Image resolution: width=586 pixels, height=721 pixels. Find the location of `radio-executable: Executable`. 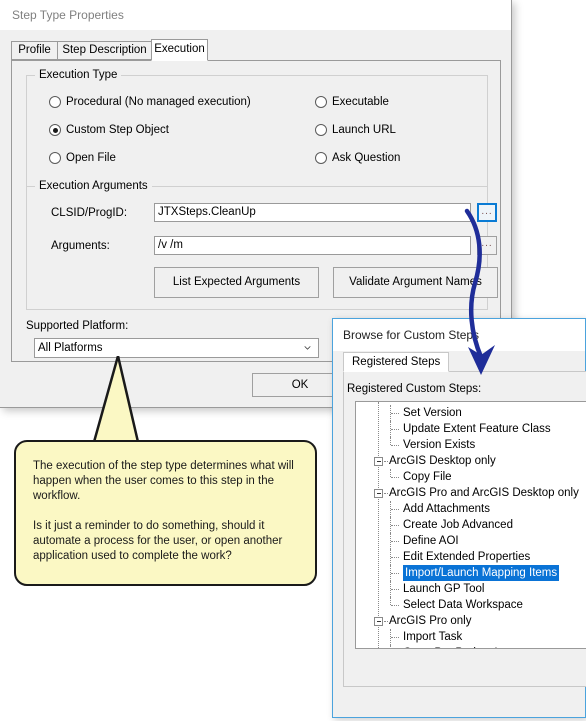

radio-executable: Executable is located at coordinates (352, 102).